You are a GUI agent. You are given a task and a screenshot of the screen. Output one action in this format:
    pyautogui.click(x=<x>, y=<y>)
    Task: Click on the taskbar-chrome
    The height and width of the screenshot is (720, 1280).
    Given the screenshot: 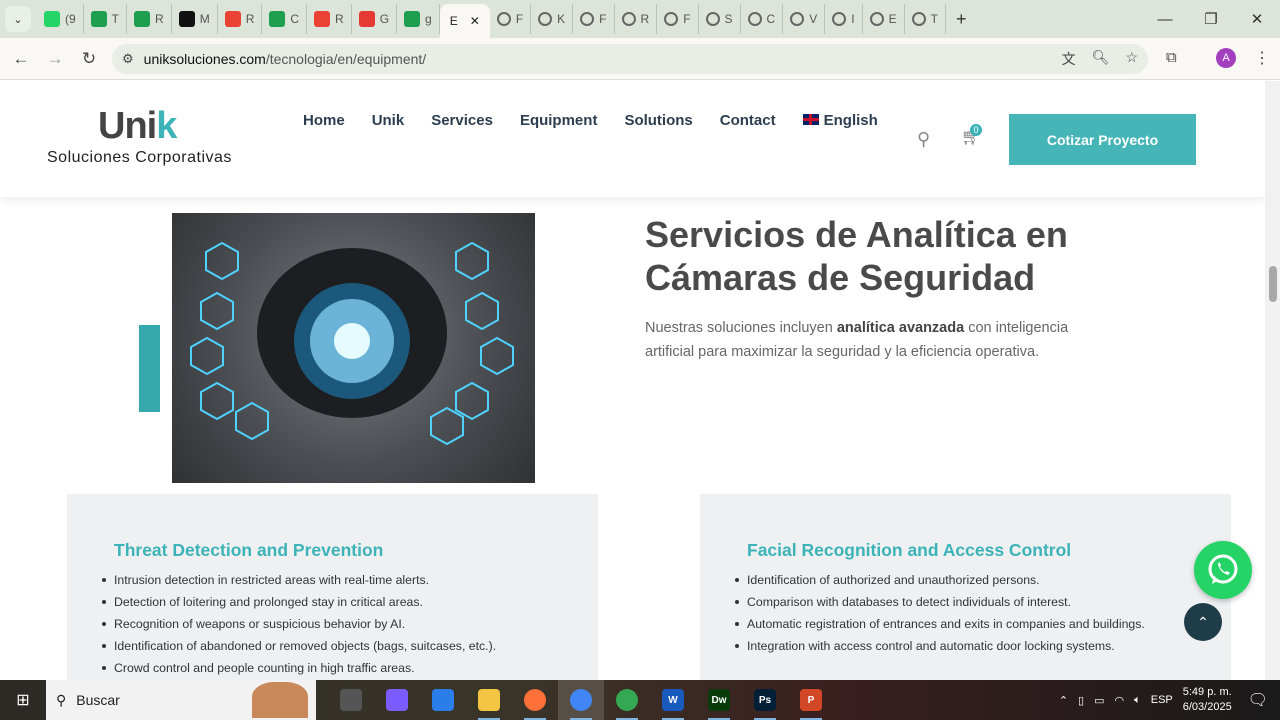 What is the action you would take?
    pyautogui.click(x=581, y=700)
    